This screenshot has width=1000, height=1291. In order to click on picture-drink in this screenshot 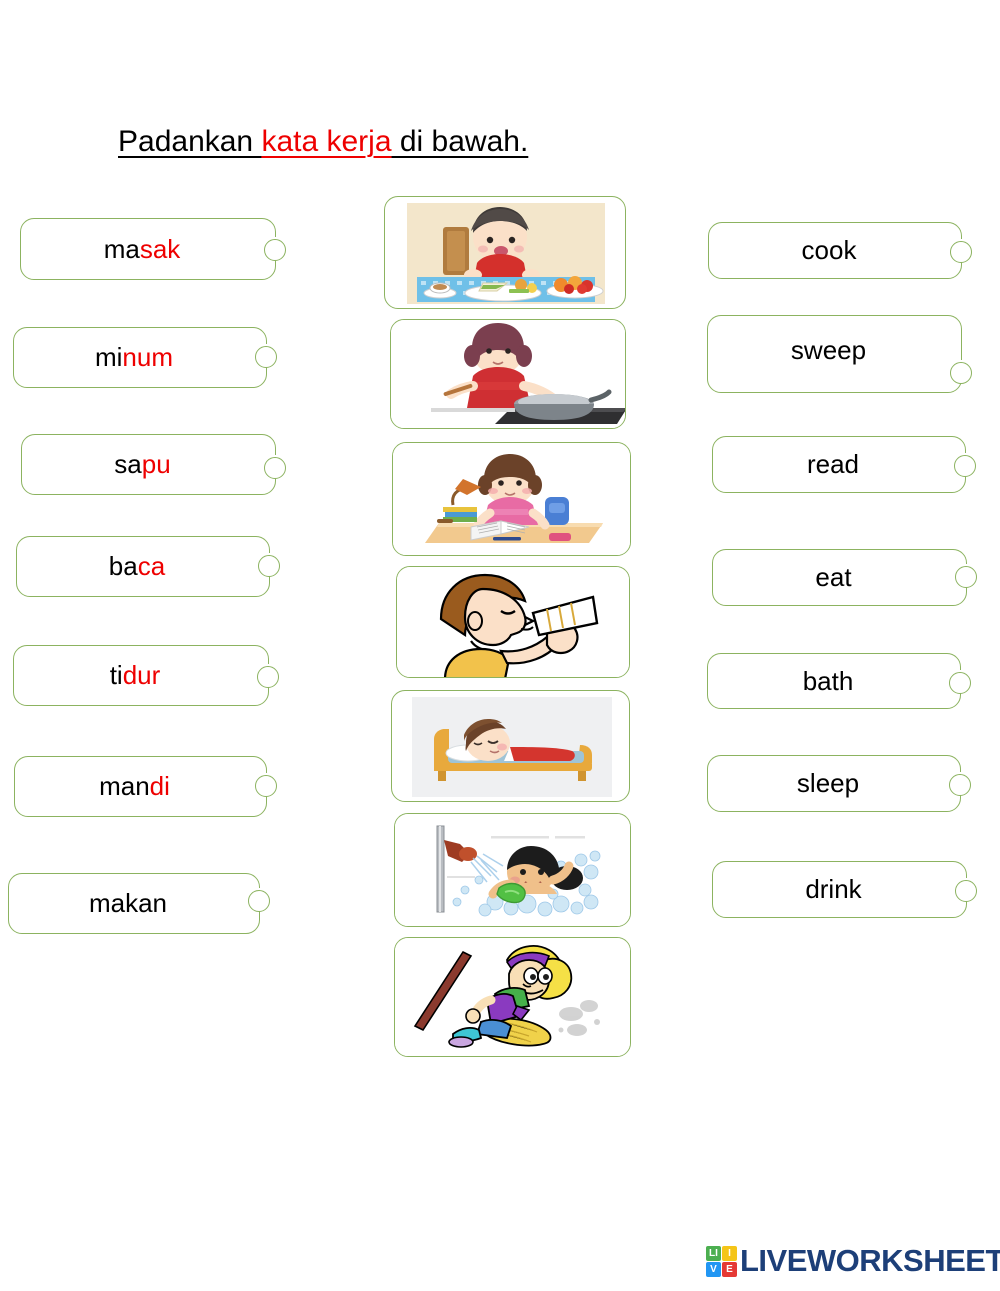, I will do `click(513, 622)`.